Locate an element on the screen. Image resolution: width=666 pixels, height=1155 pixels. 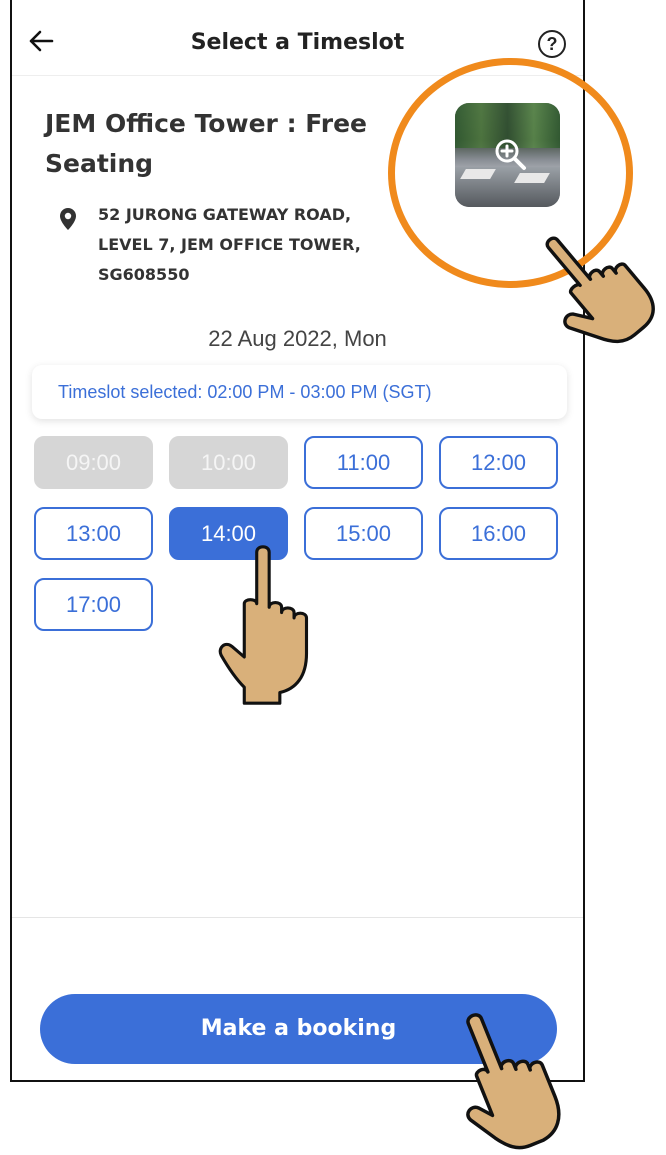
timeslot-1700: 17:00 is located at coordinates (93, 604).